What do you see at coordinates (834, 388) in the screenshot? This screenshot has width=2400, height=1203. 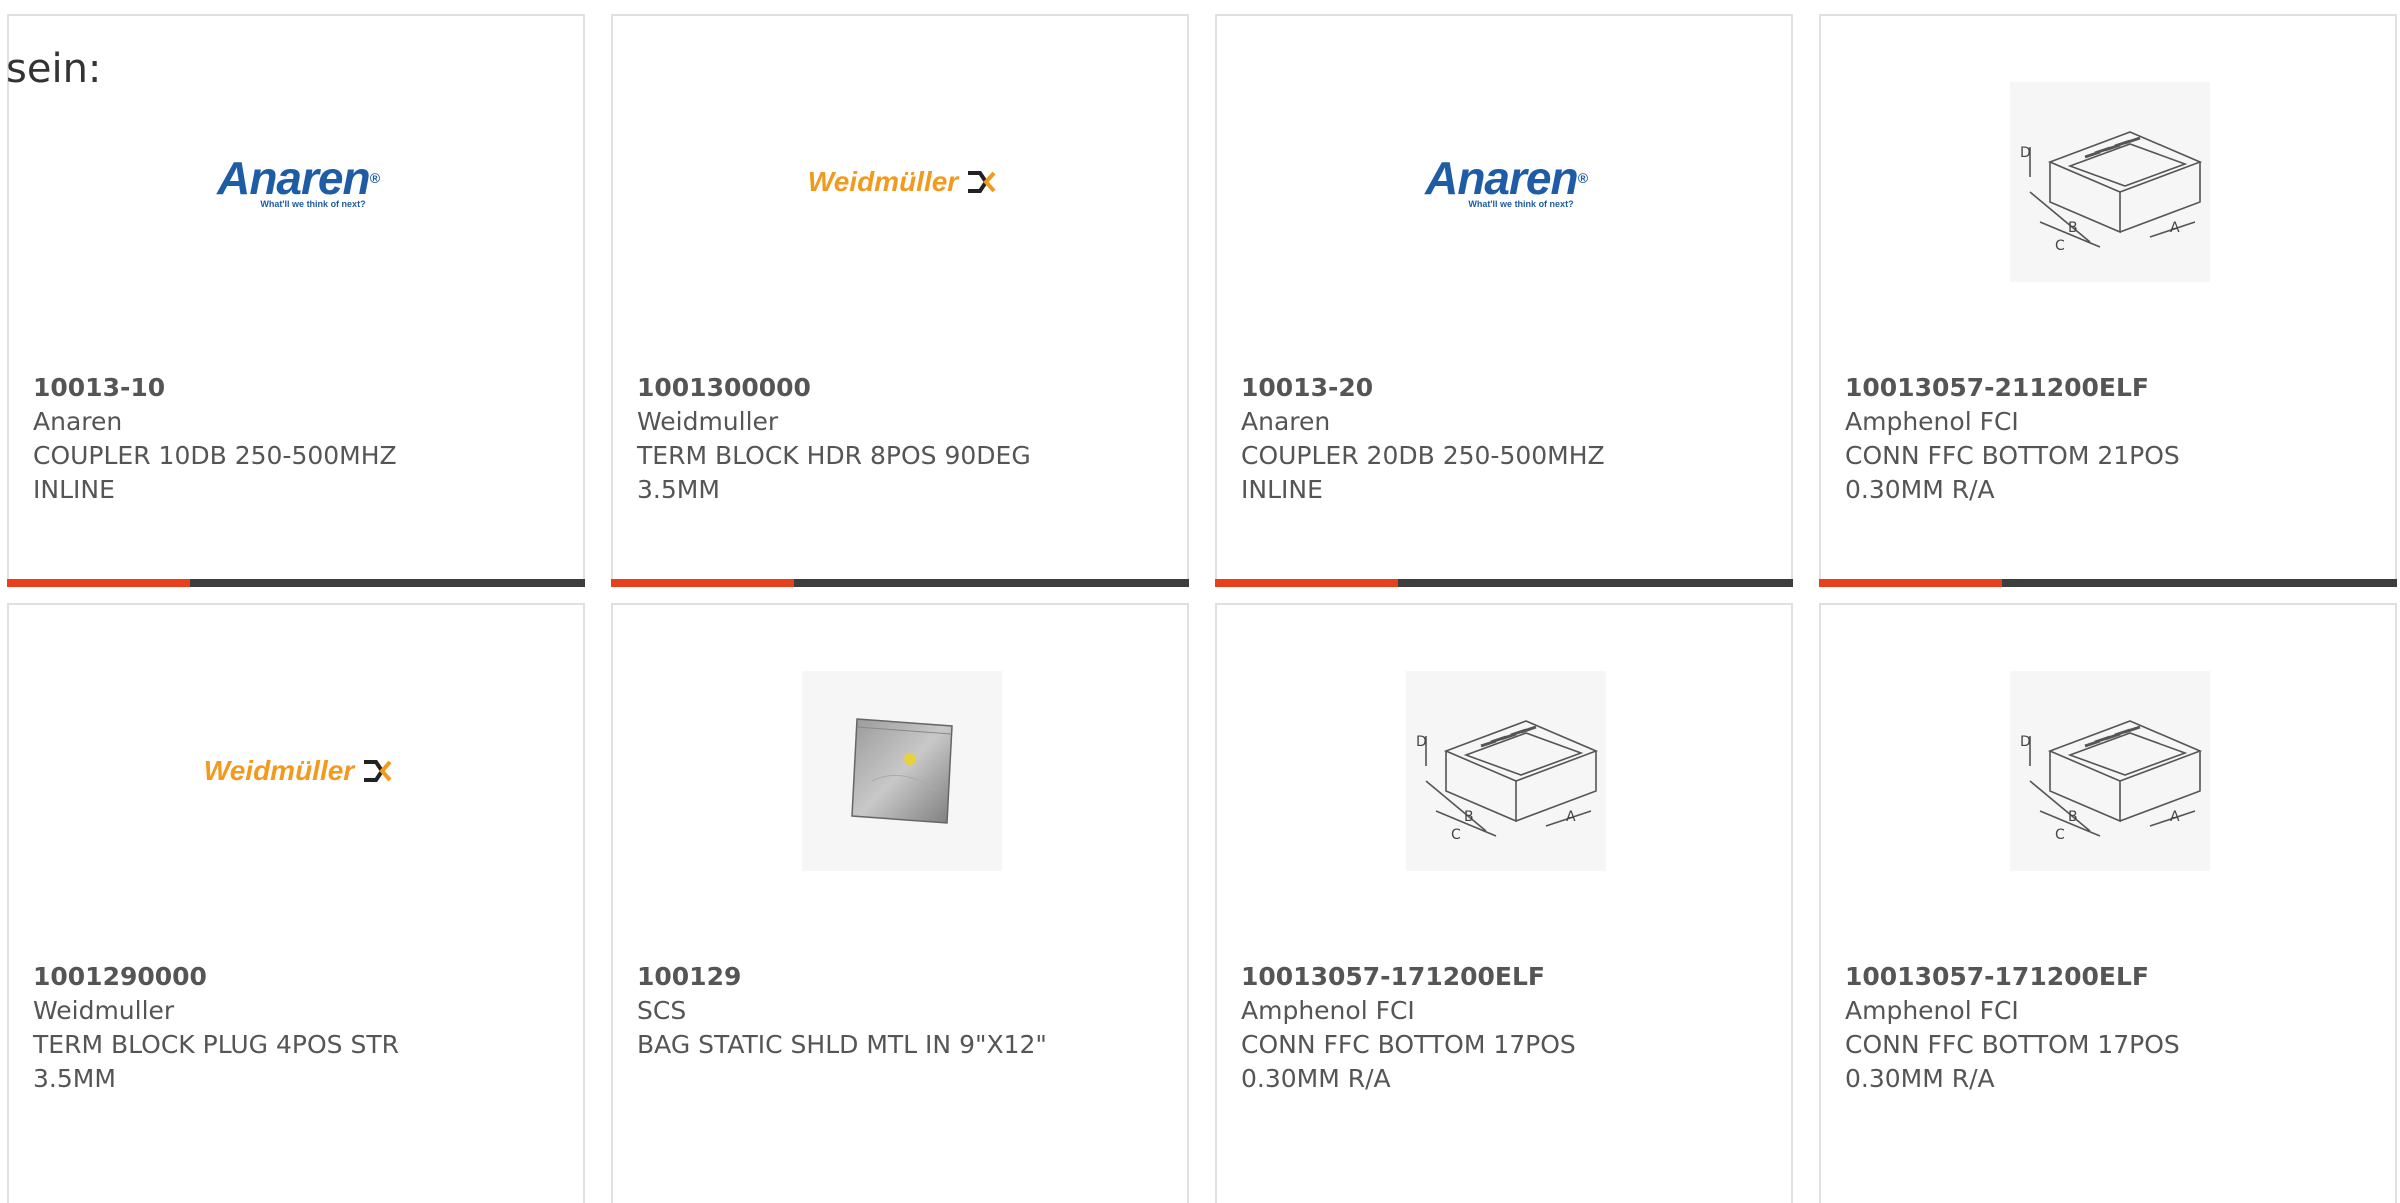 I see `part-number: 1001300000` at bounding box center [834, 388].